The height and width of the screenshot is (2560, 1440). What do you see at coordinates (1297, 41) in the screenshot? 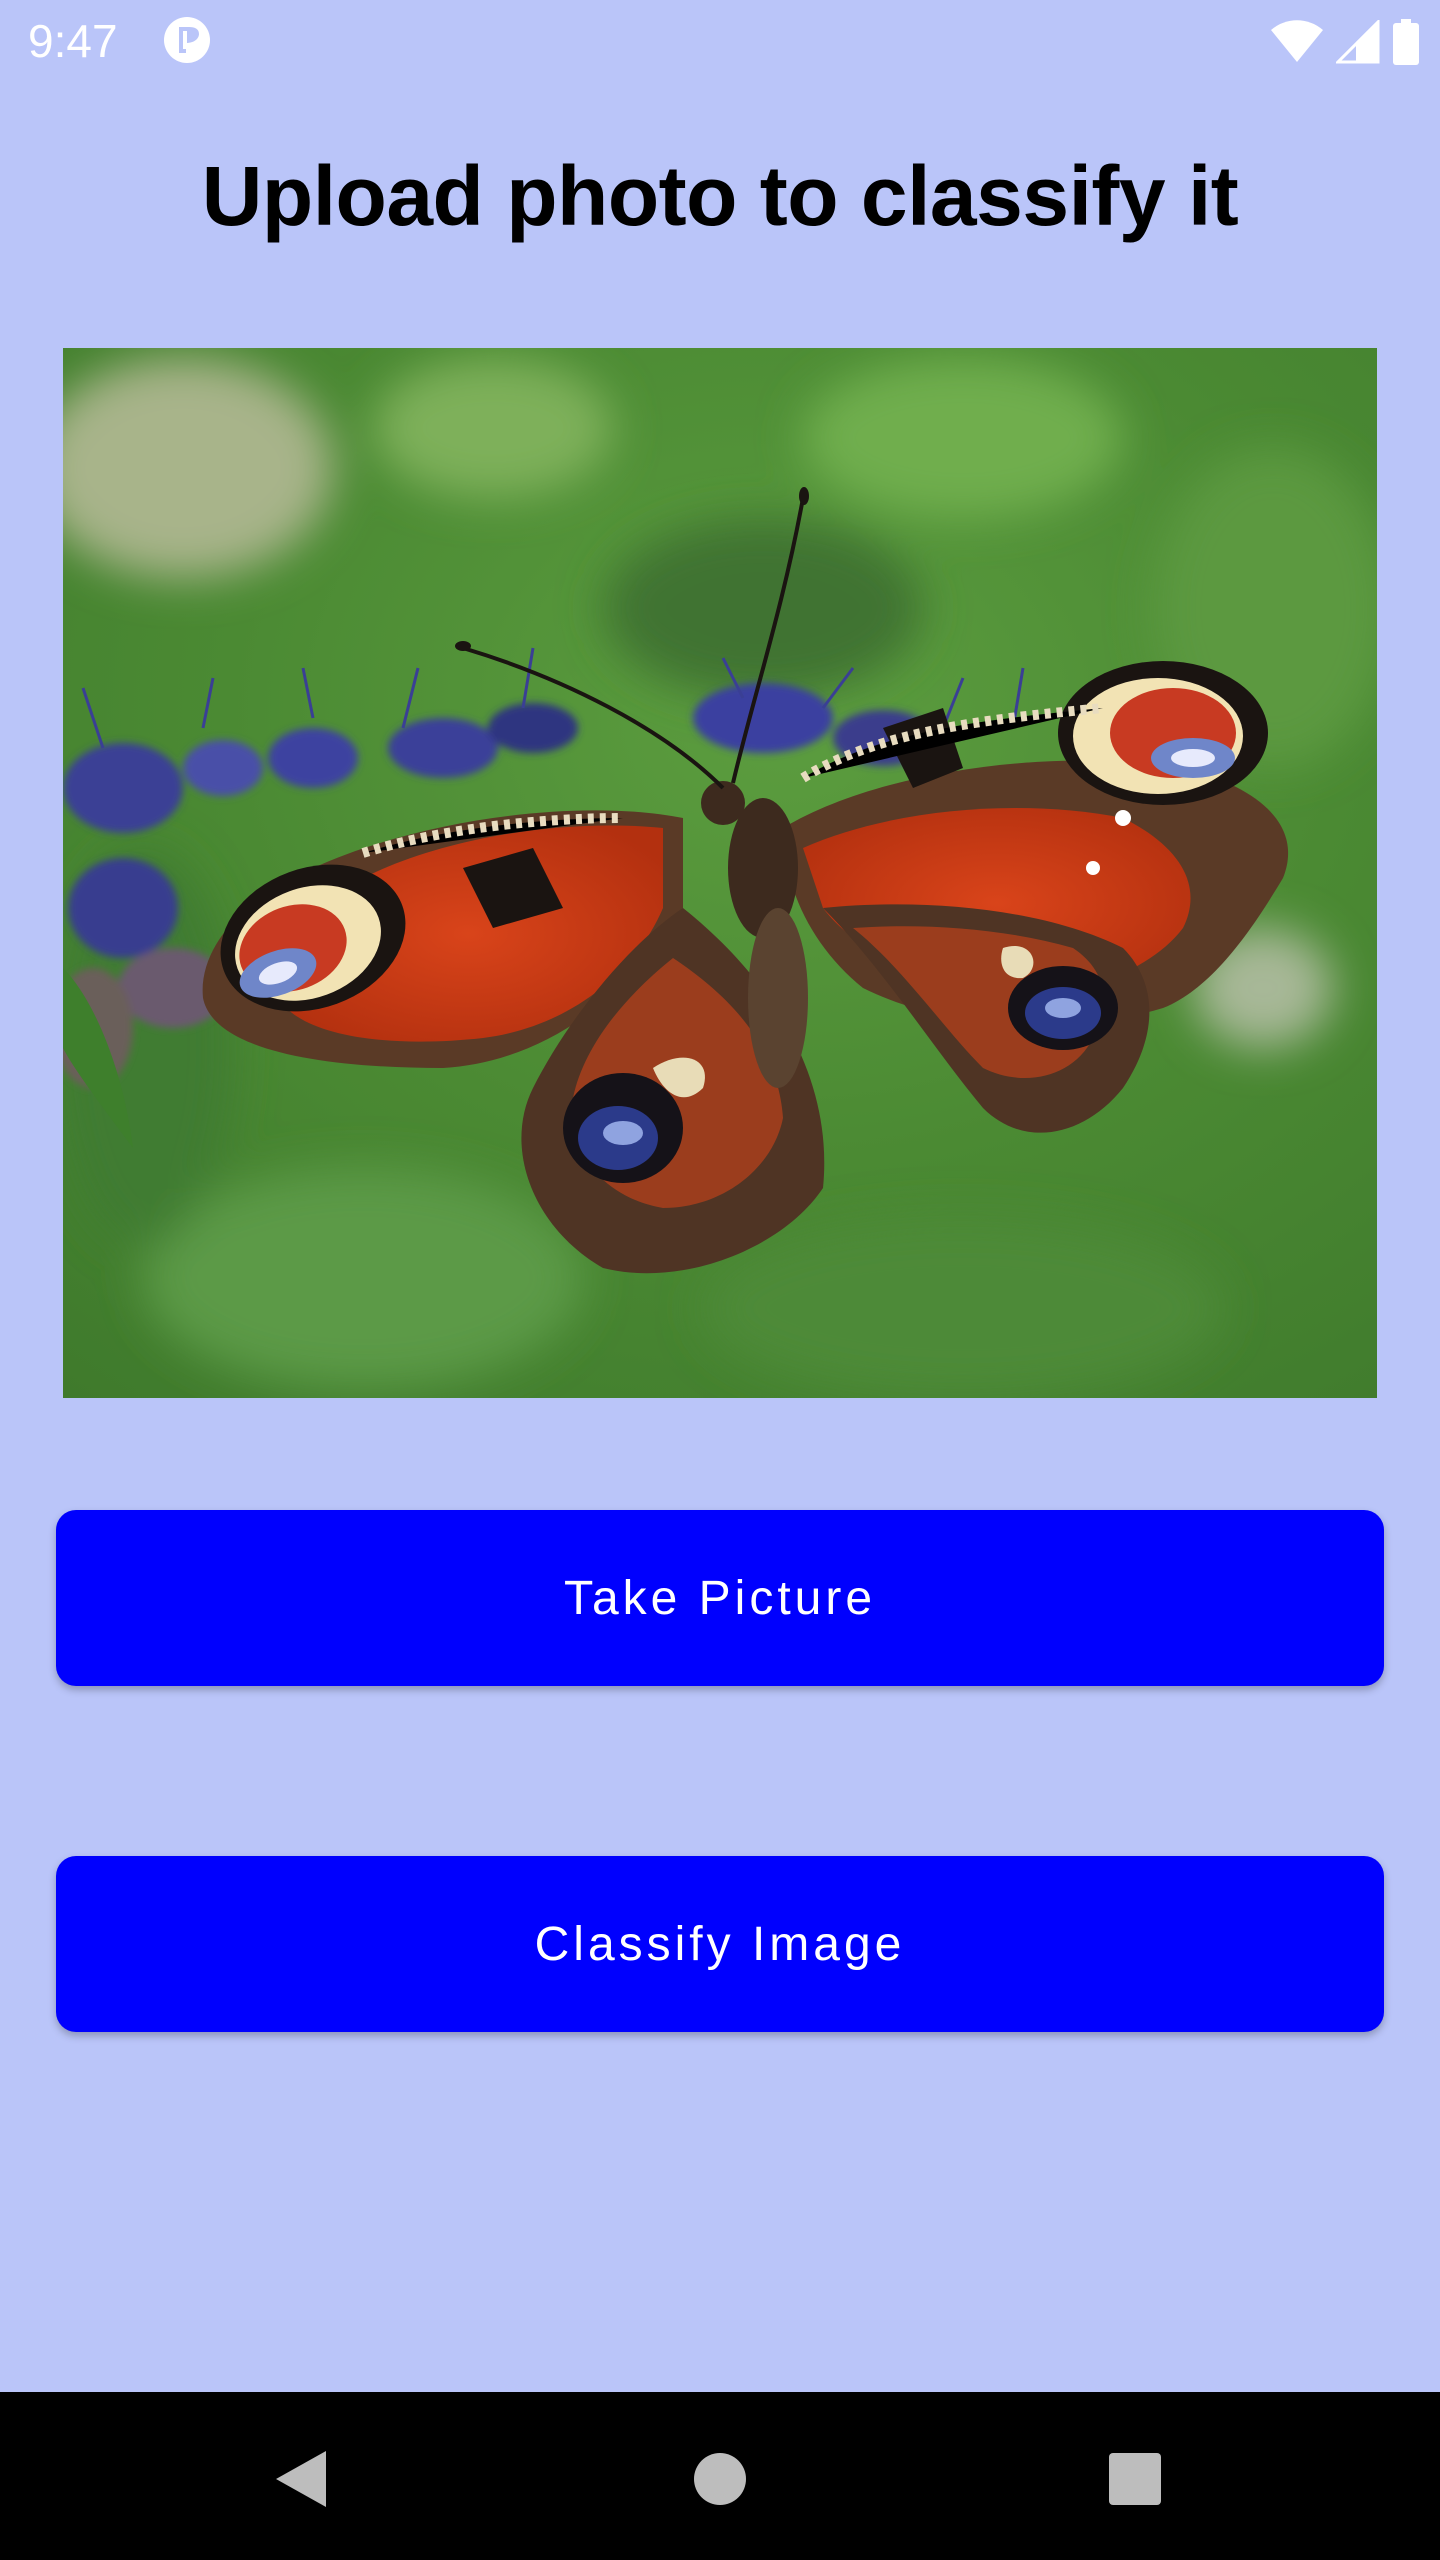
I see `wifi-icon` at bounding box center [1297, 41].